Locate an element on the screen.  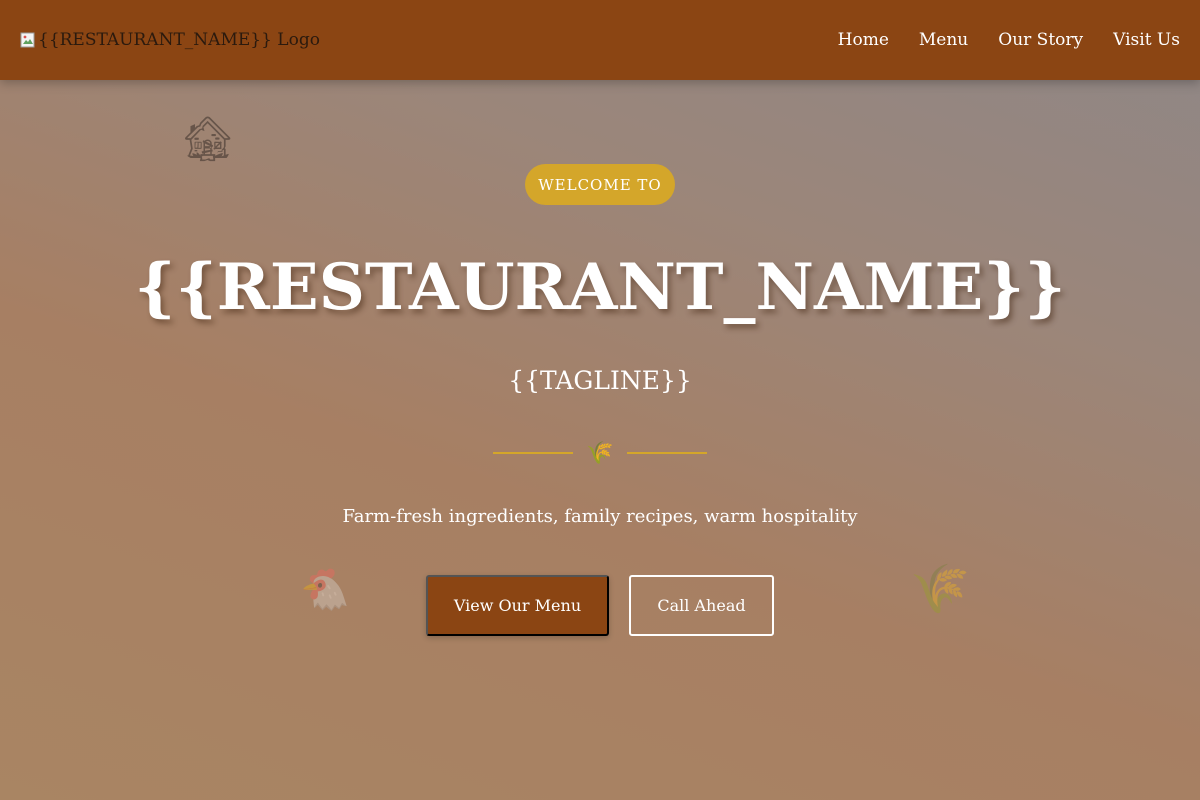
broken-image-icon is located at coordinates (28, 40).